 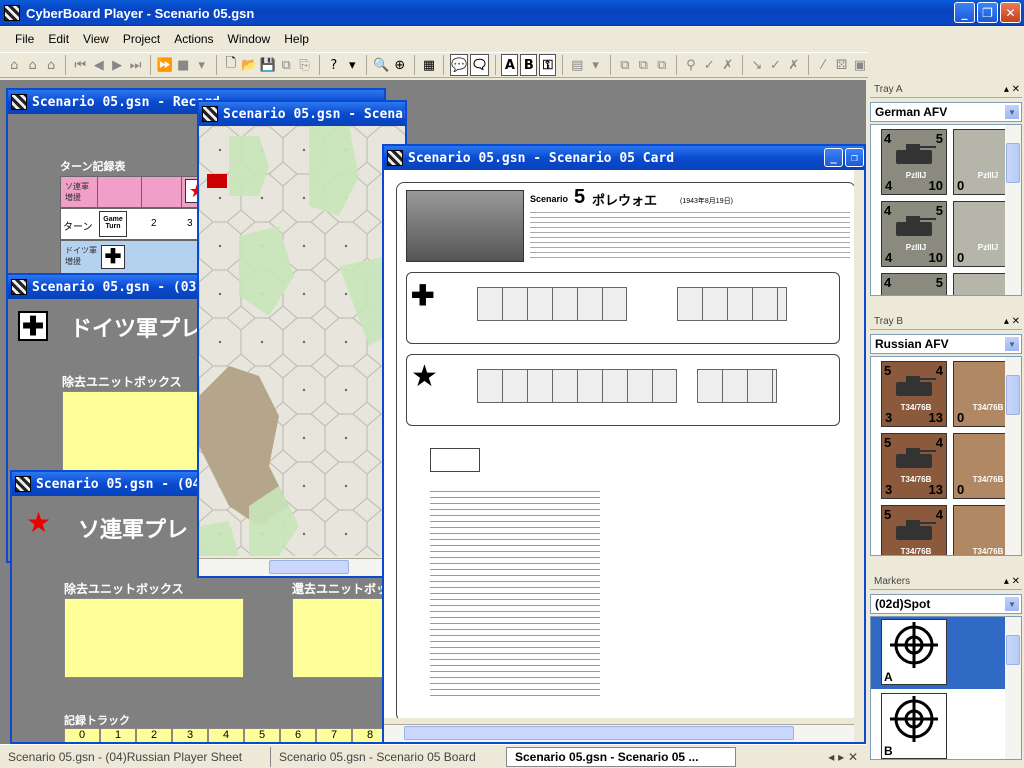 What do you see at coordinates (946, 112) in the screenshot?
I see `tray-a-select: German AFV ▼` at bounding box center [946, 112].